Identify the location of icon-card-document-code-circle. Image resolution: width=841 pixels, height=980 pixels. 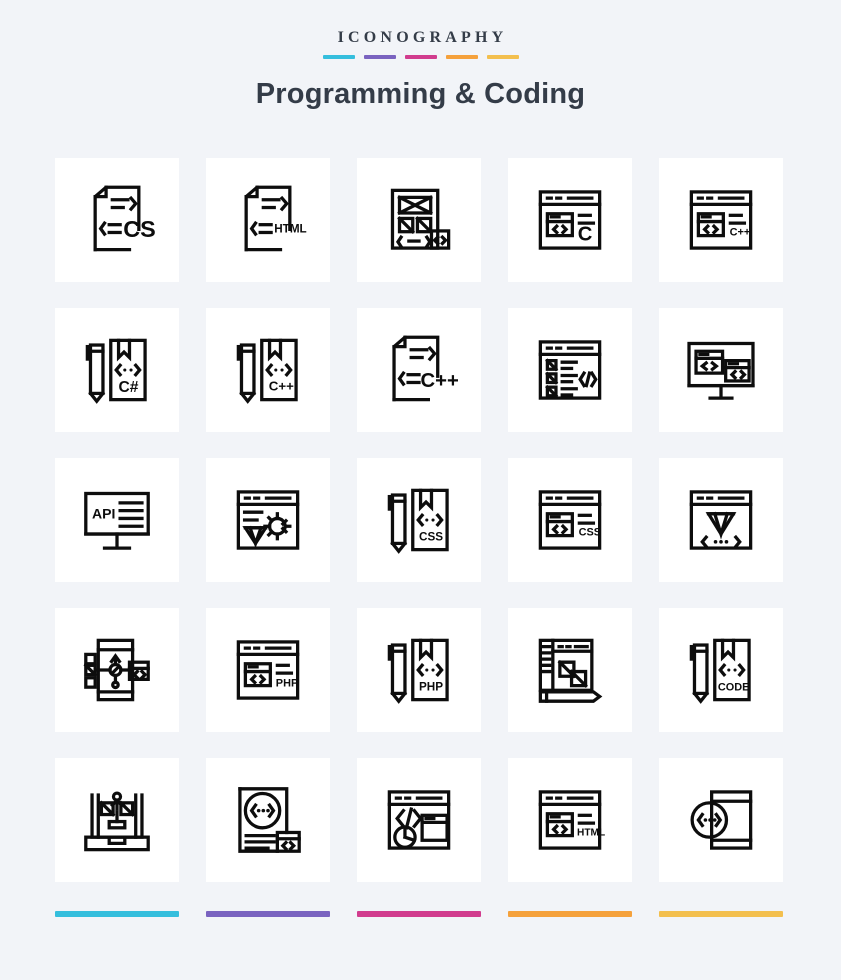
(268, 820).